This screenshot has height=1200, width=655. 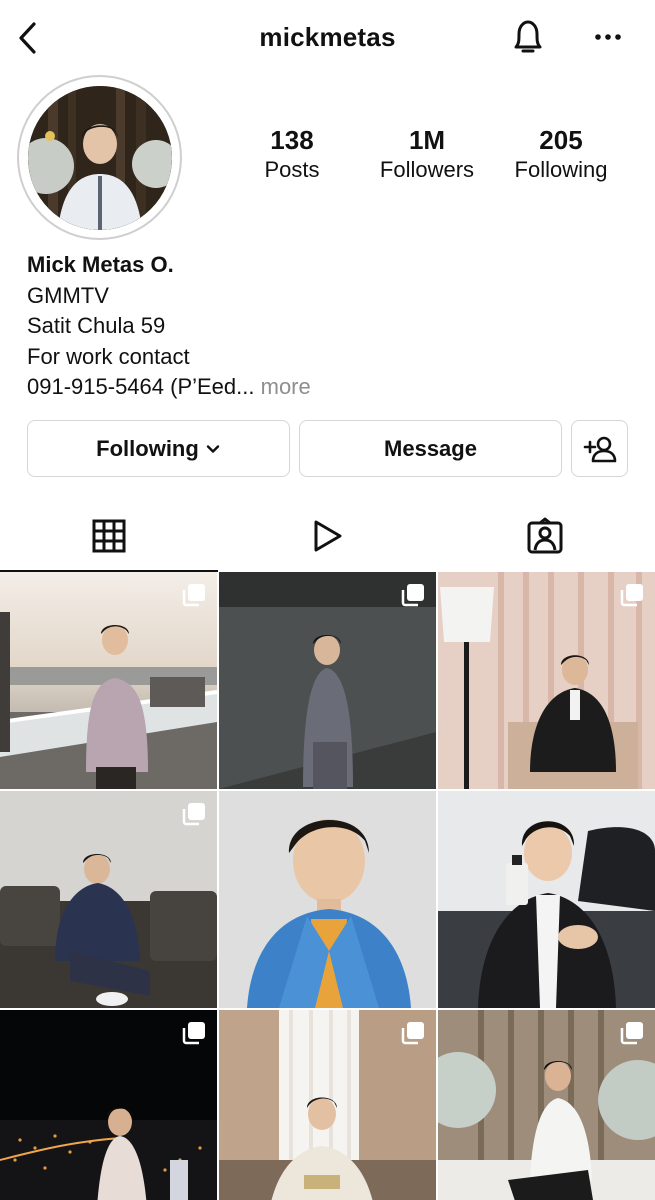 I want to click on bio-more-link: more, so click(x=283, y=386).